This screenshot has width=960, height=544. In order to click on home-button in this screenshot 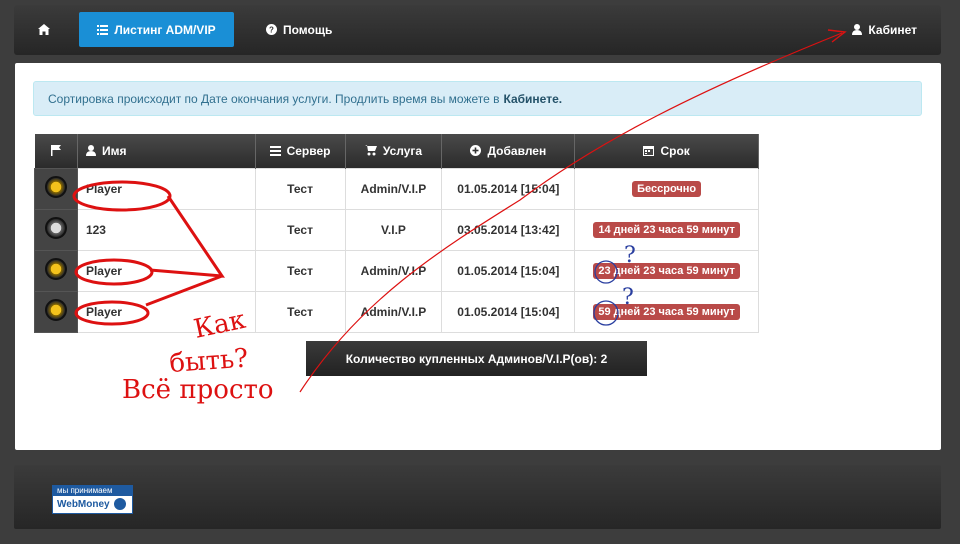, I will do `click(44, 29)`.